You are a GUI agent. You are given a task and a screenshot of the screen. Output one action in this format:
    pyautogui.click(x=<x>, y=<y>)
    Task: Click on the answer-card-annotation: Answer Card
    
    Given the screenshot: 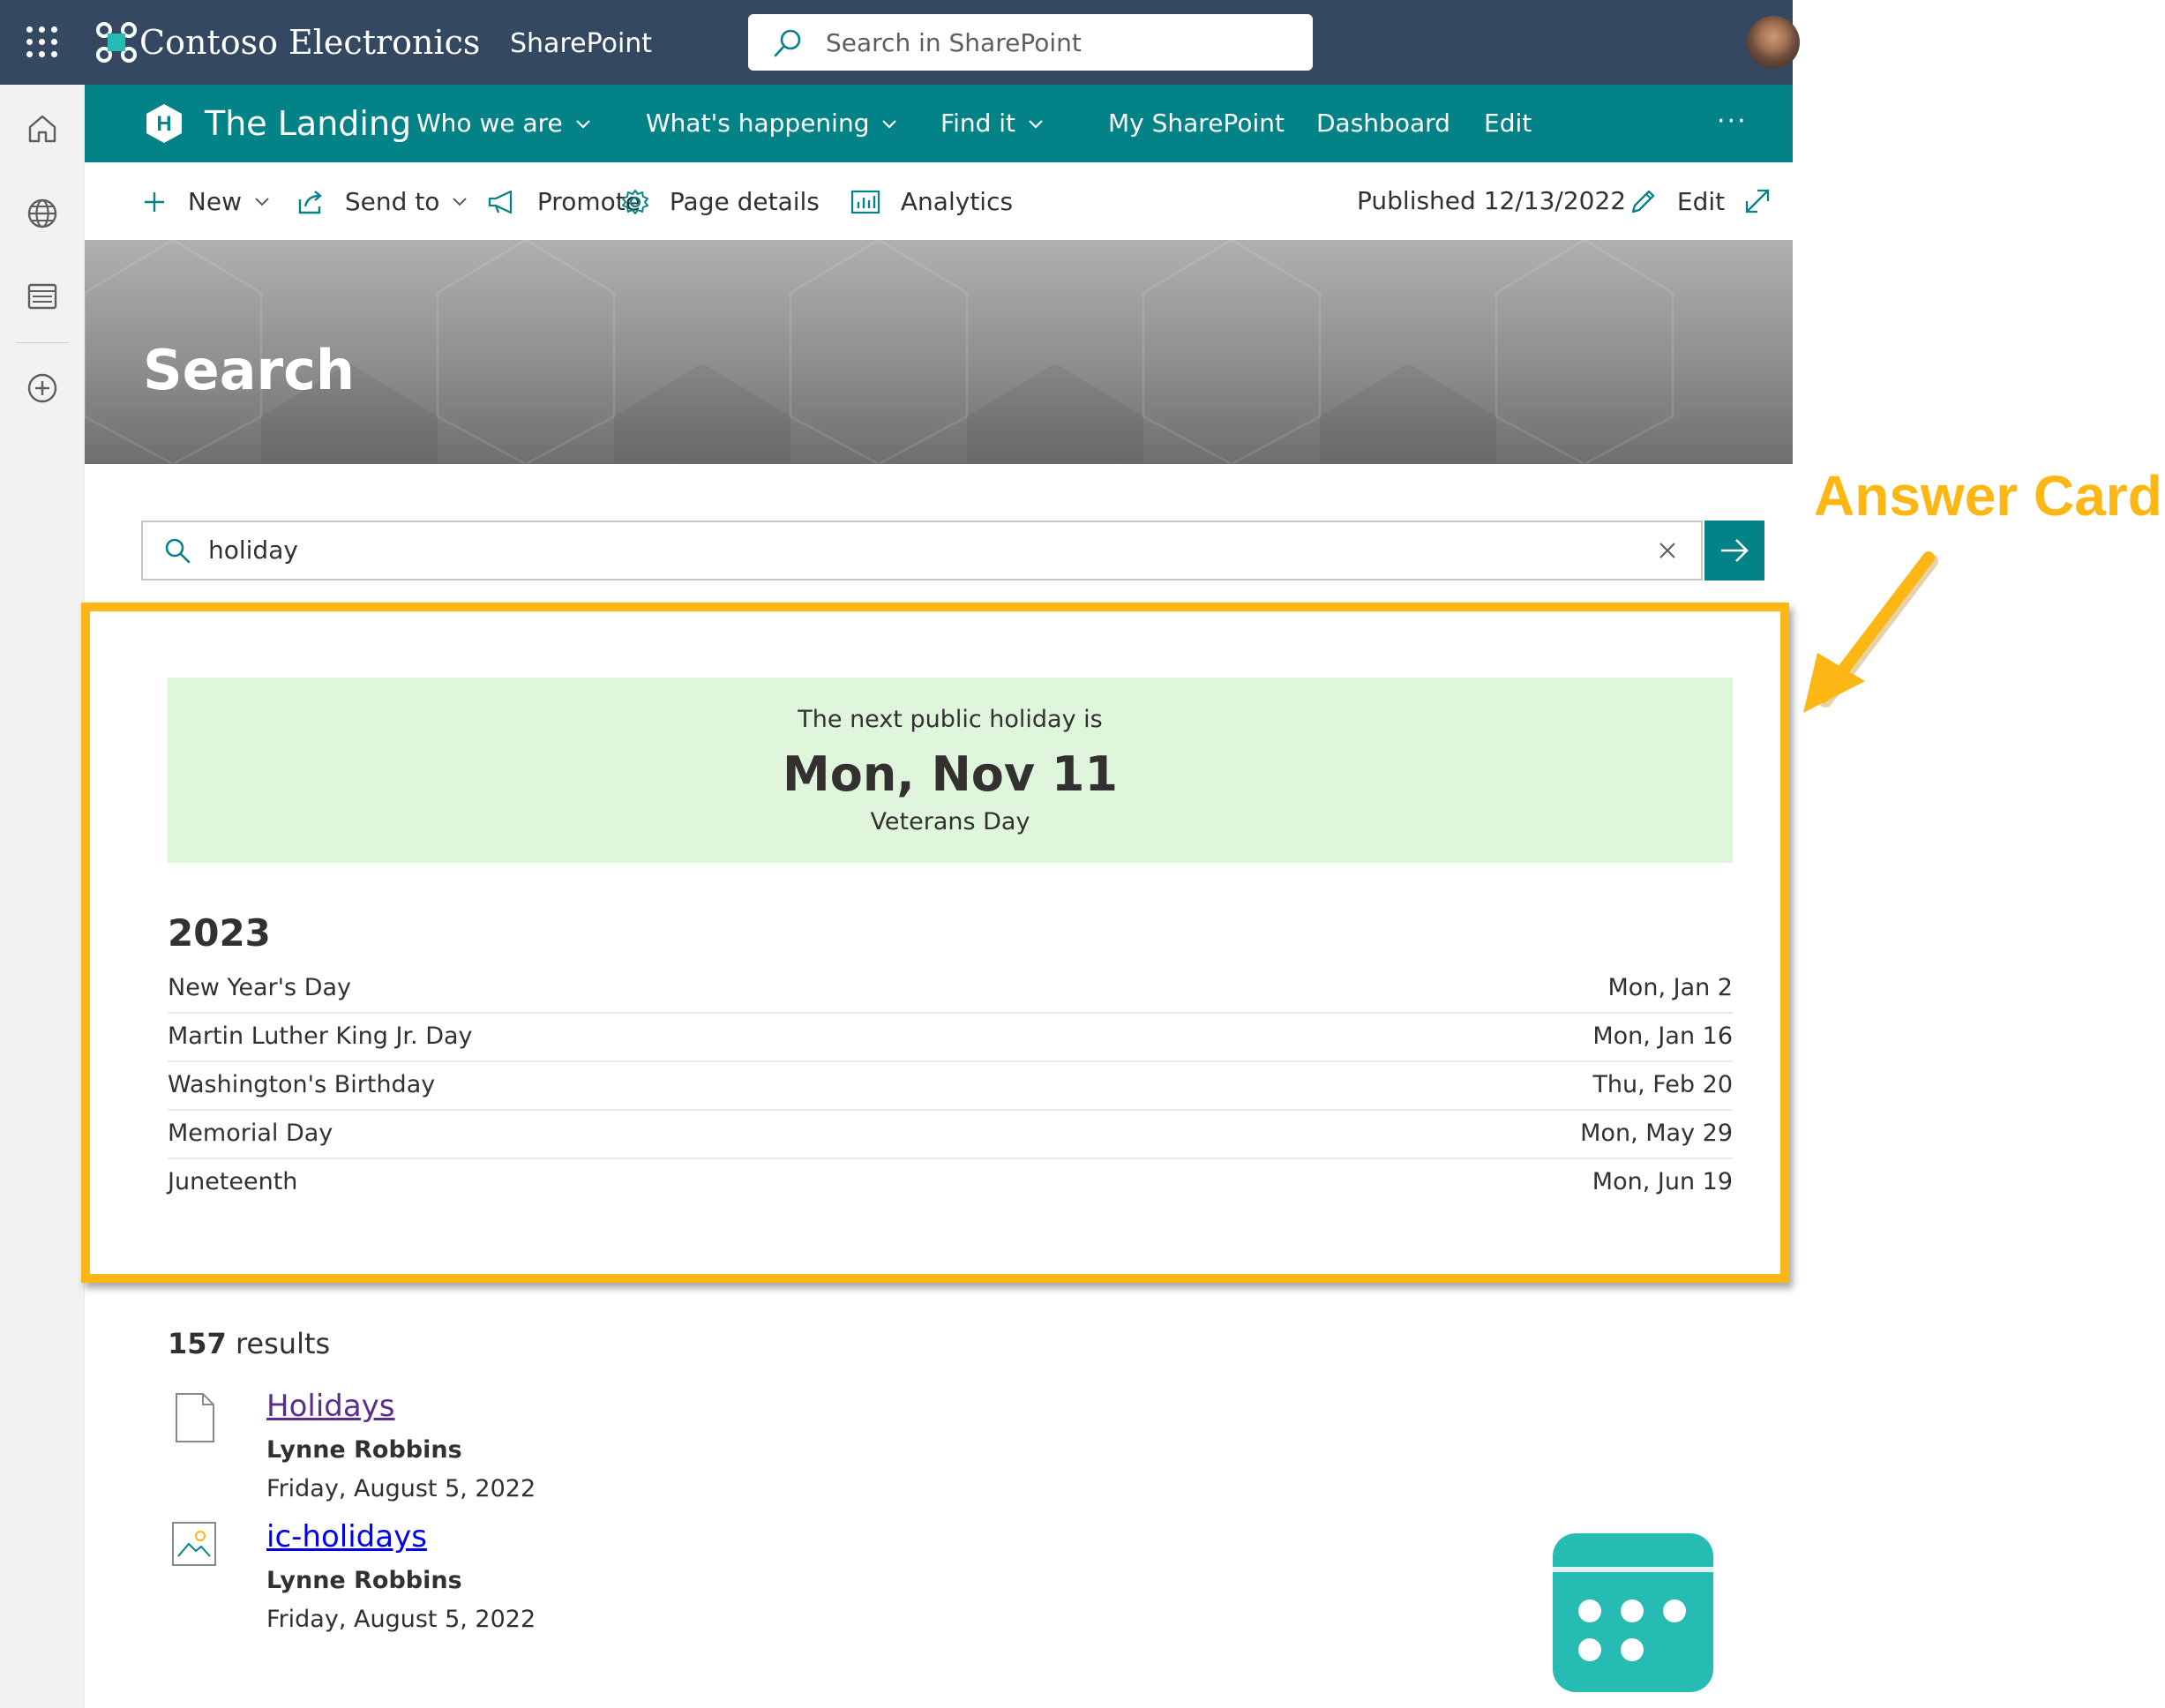 What is the action you would take?
    pyautogui.click(x=1988, y=496)
    